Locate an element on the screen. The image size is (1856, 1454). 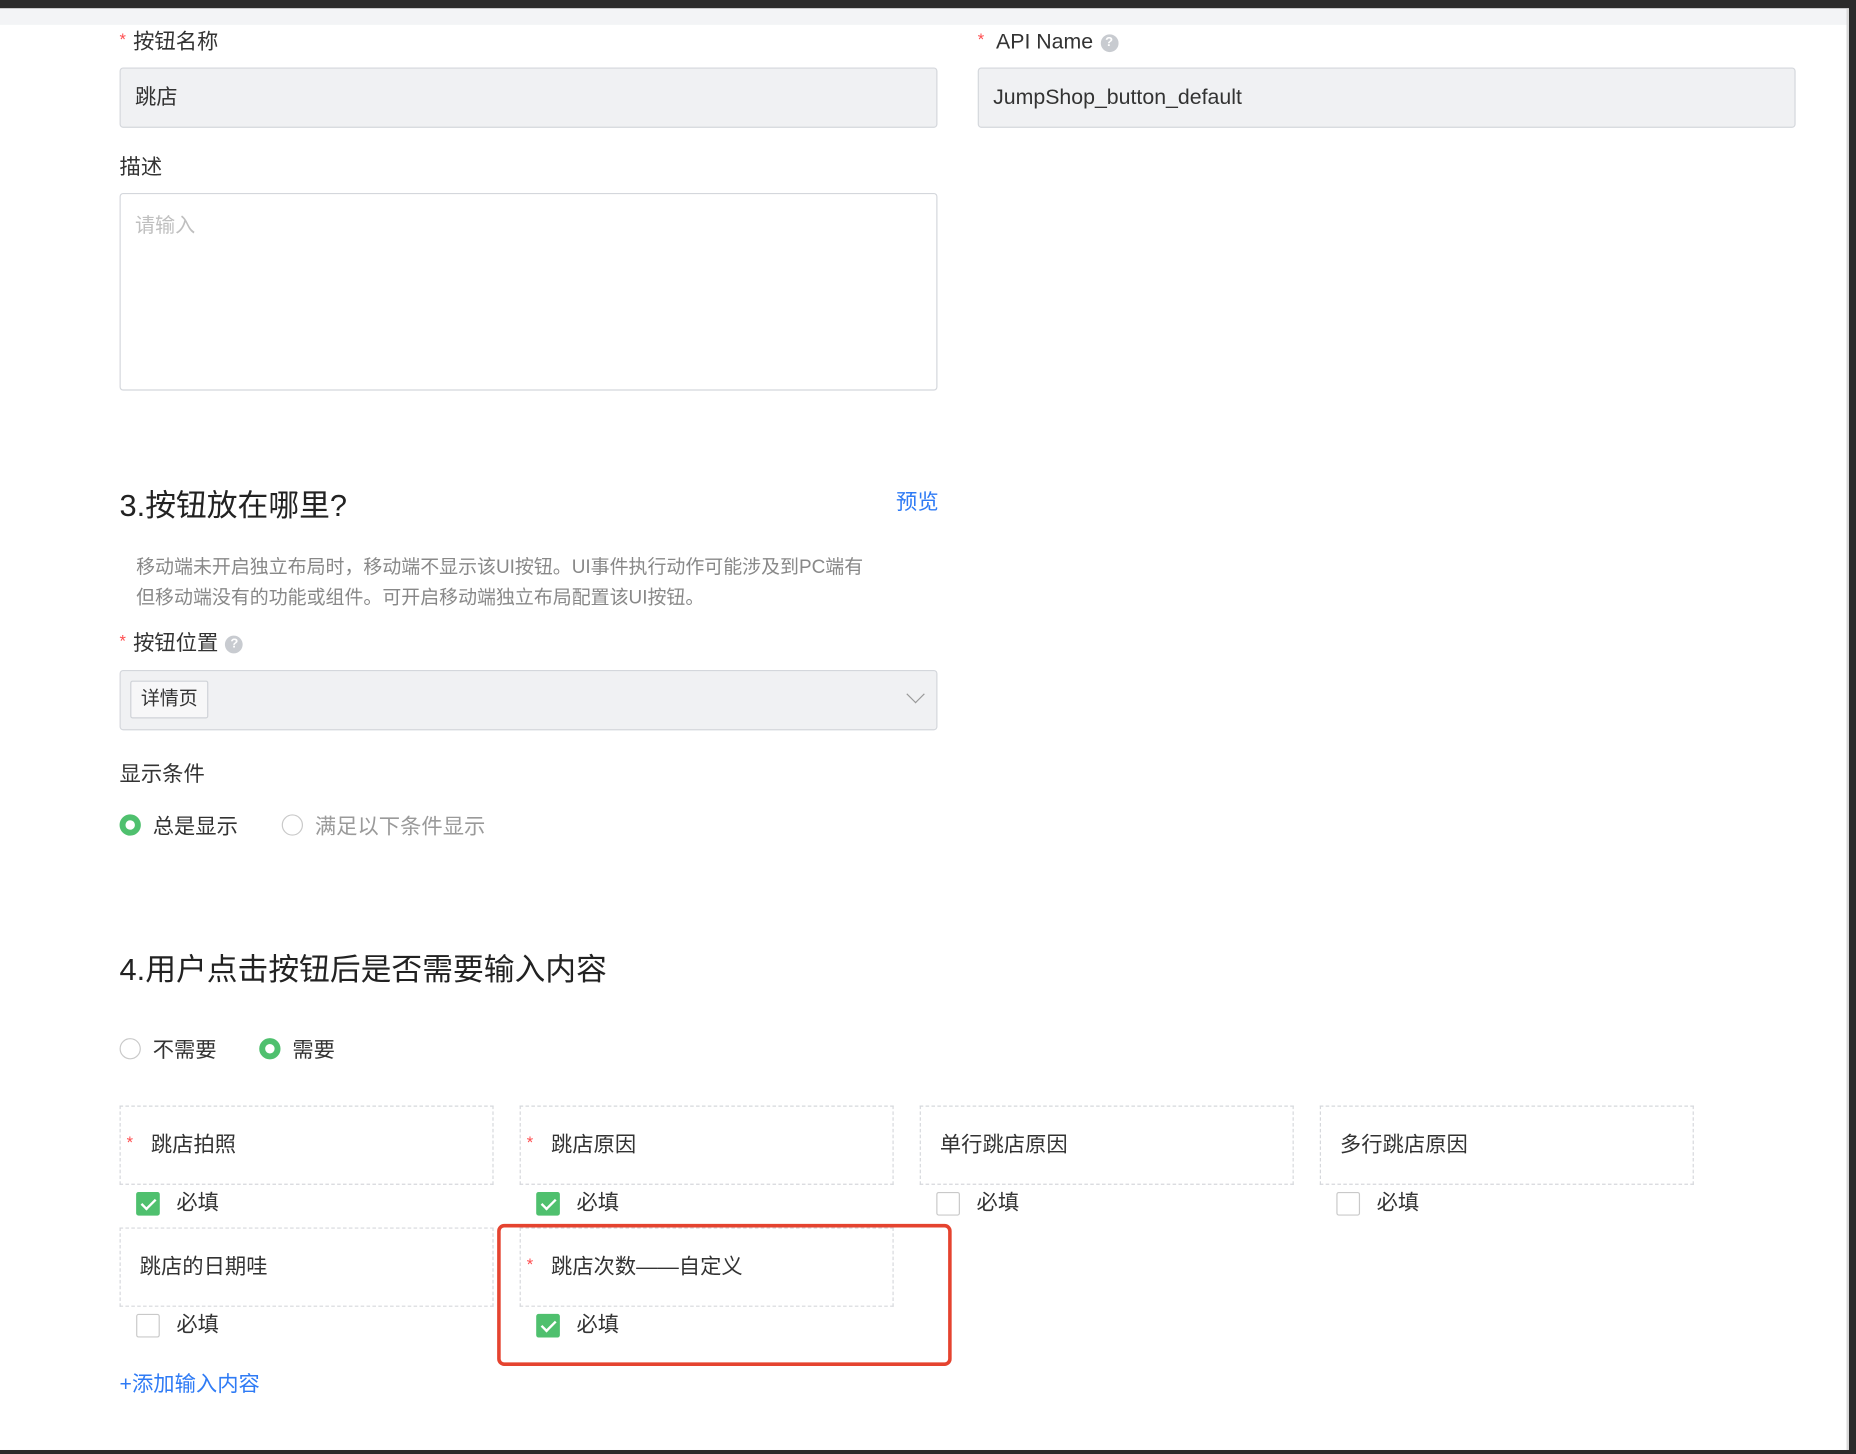
api-name-input: JumpShop_button_default is located at coordinates (1386, 97).